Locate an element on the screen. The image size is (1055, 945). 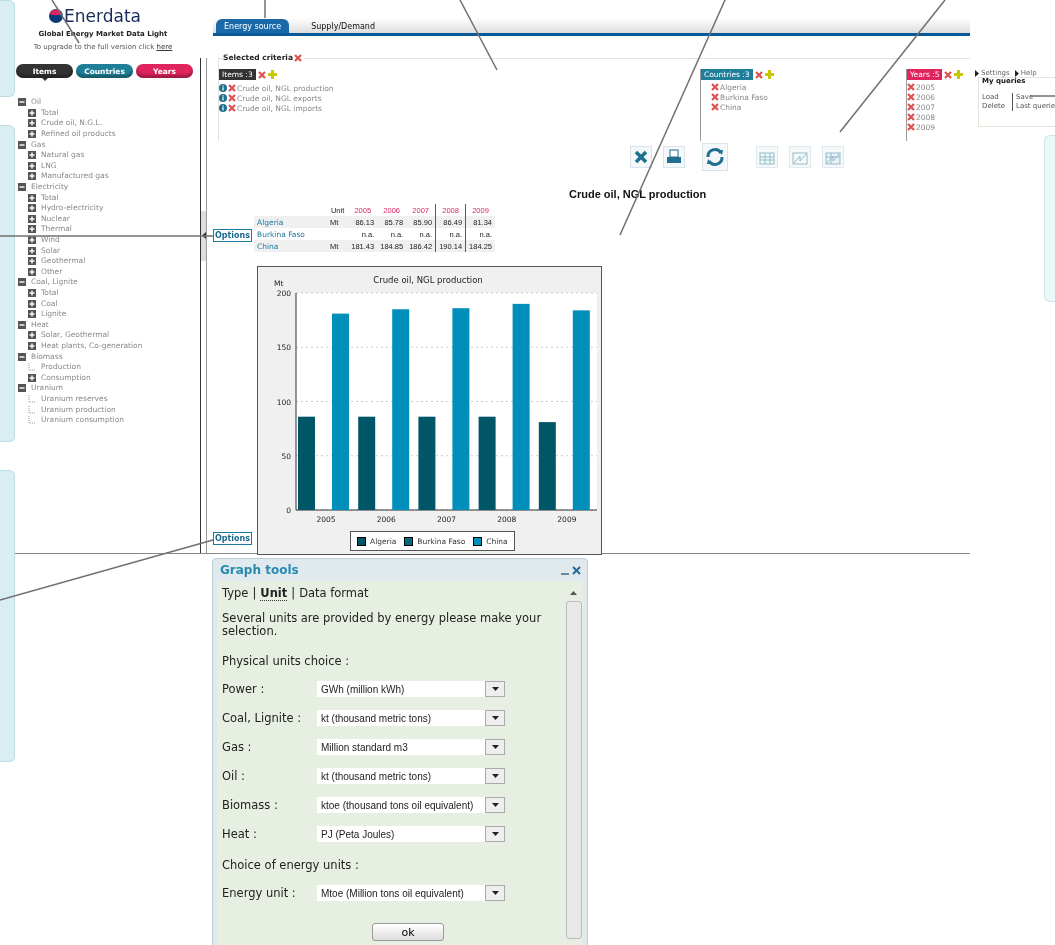
refresh-icon is located at coordinates (715, 157).